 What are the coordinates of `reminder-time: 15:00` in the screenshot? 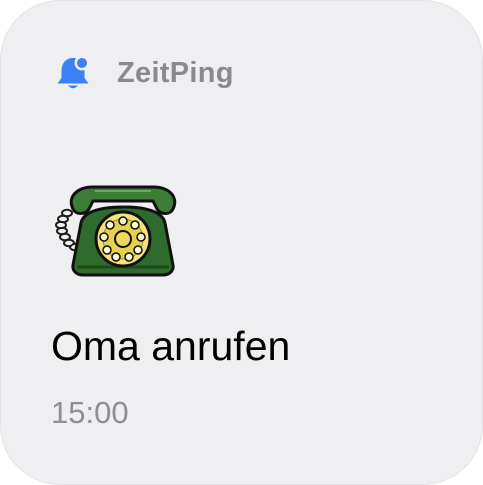 It's located at (90, 412).